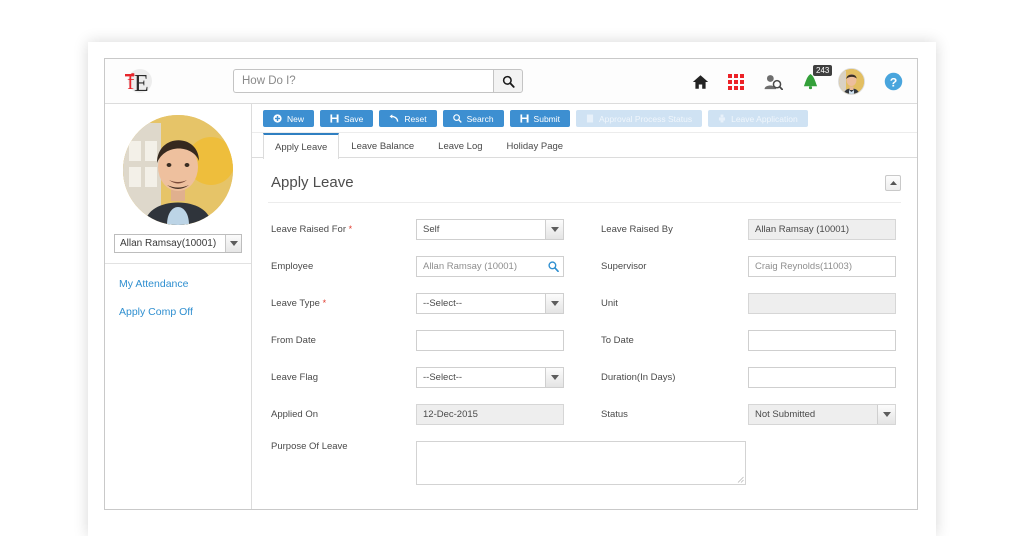 This screenshot has width=1024, height=536. What do you see at coordinates (822, 340) in the screenshot?
I see `to-date-input` at bounding box center [822, 340].